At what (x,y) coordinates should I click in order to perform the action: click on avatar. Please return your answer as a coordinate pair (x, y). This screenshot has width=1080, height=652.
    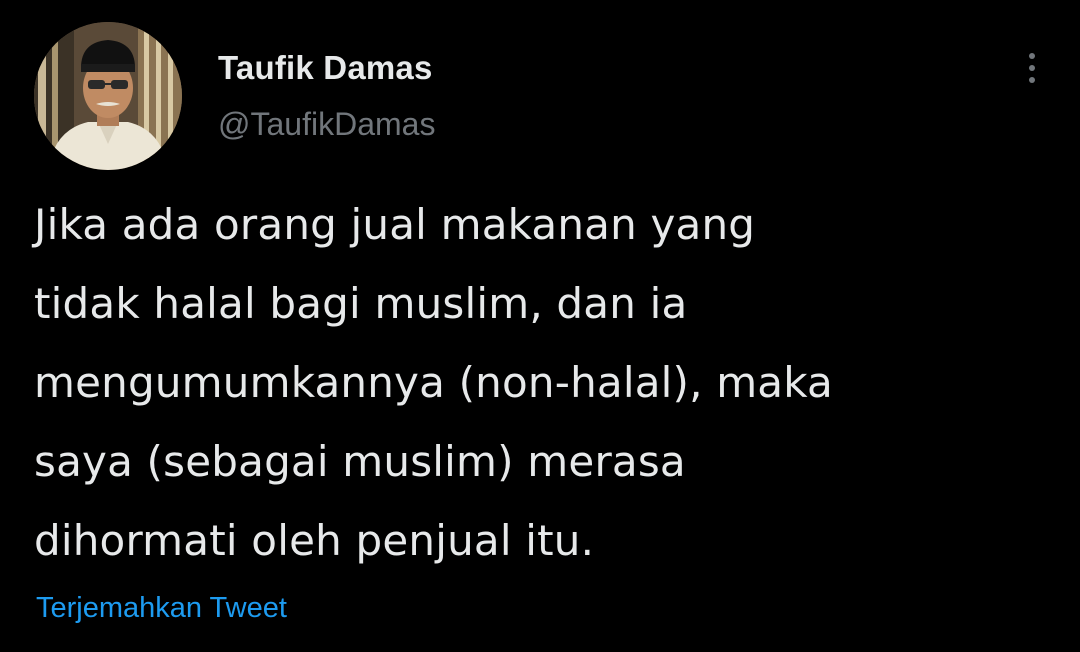
    Looking at the image, I should click on (108, 96).